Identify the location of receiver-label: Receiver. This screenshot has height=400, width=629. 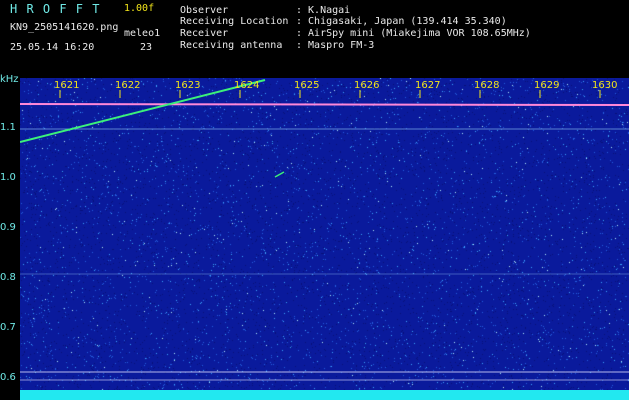
(204, 33).